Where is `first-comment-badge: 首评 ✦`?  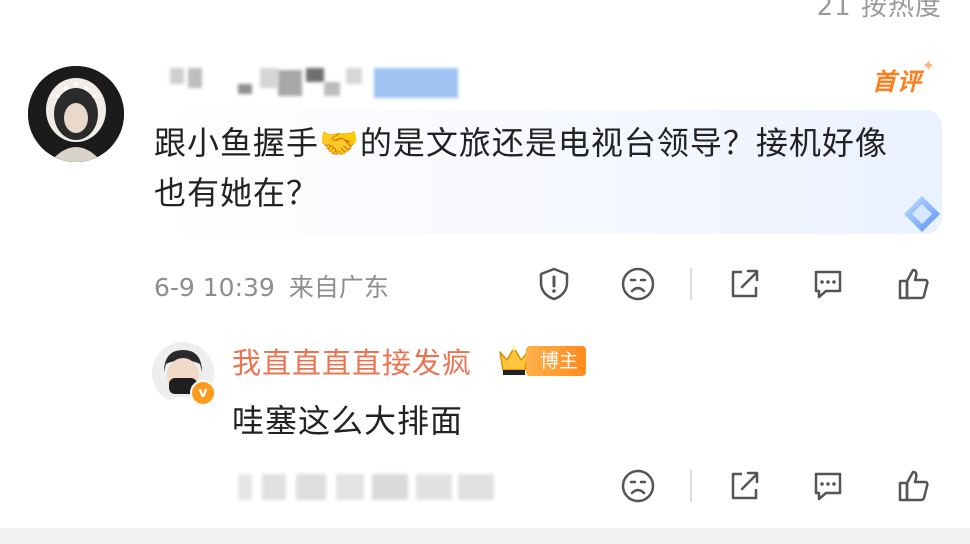
first-comment-badge: 首评 ✦ is located at coordinates (903, 76).